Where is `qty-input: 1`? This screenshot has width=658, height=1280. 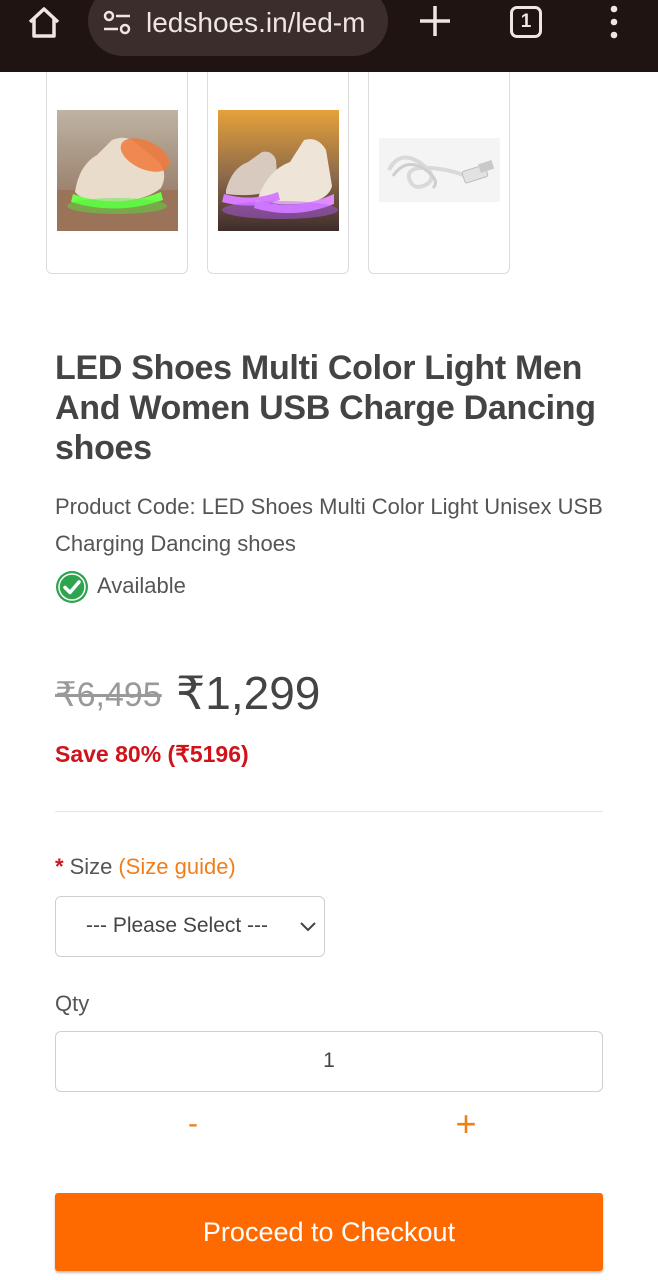
qty-input: 1 is located at coordinates (329, 1061).